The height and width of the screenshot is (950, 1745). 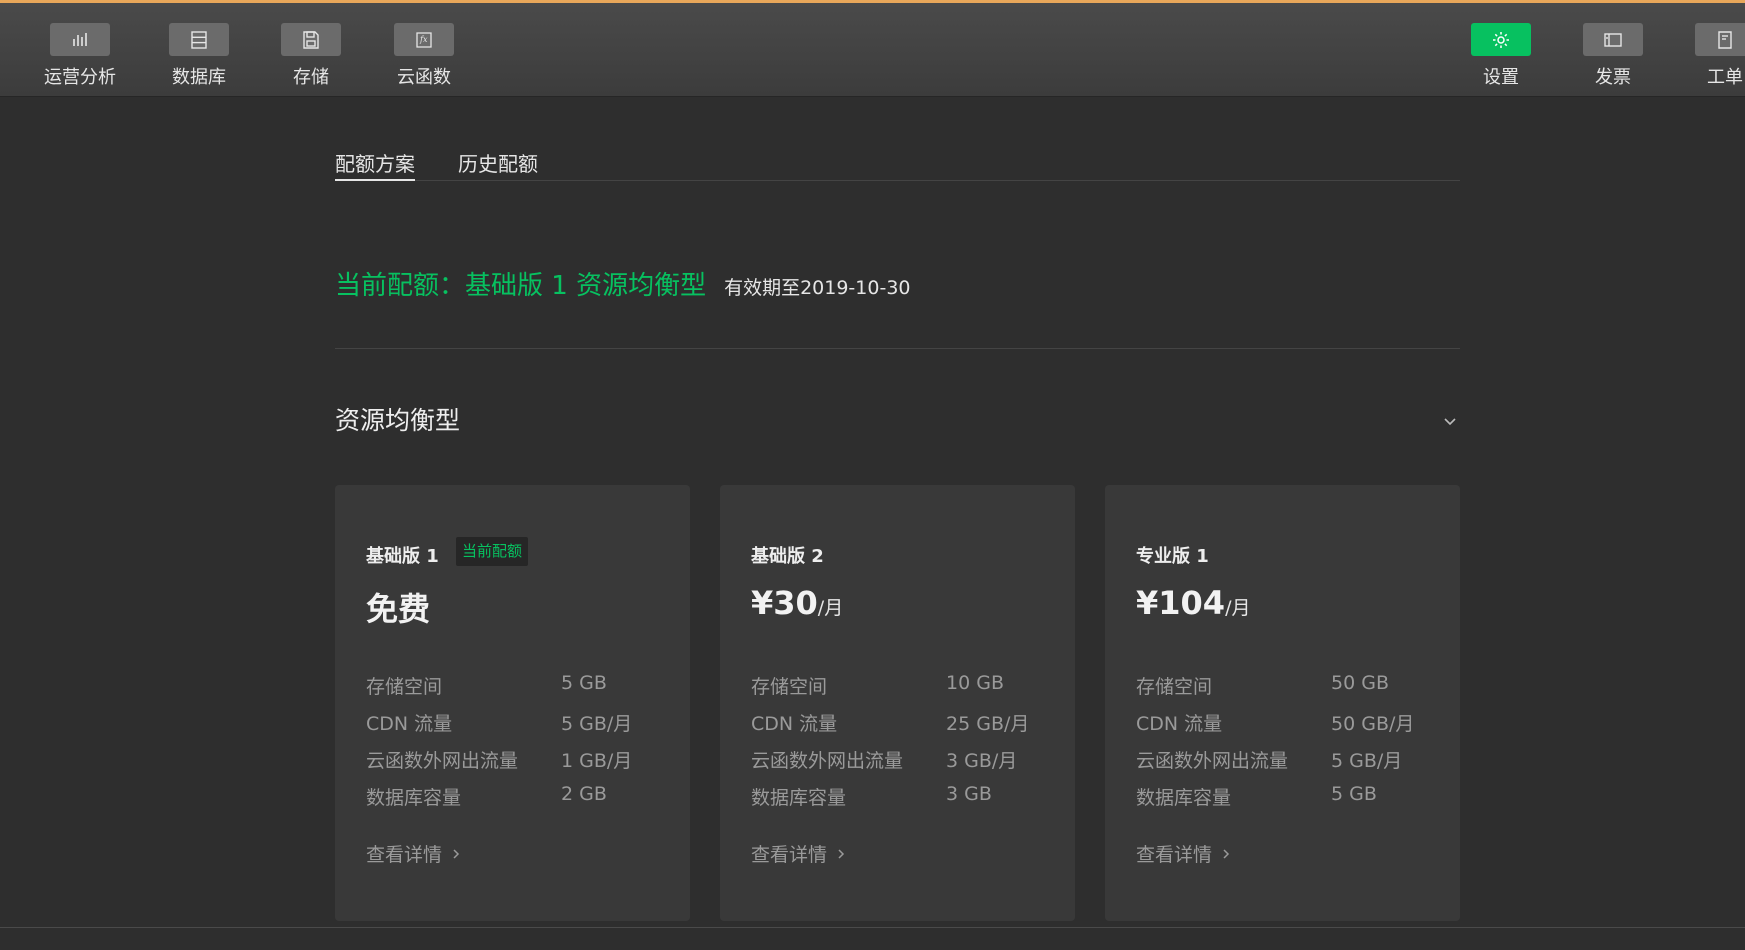 I want to click on spec-value: 3 GB, so click(x=969, y=794).